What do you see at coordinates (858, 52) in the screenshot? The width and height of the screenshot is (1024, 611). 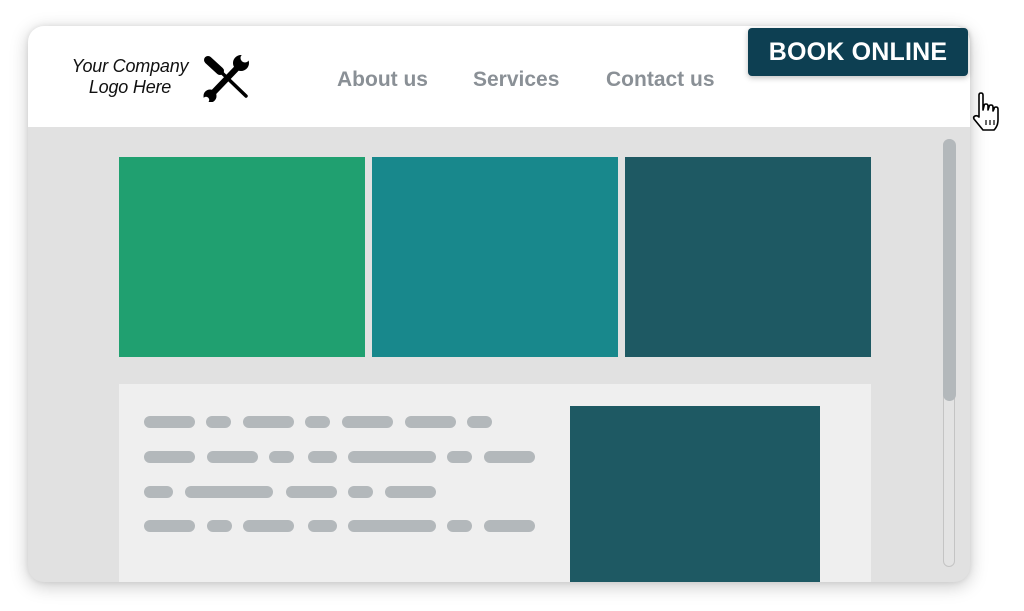 I see `book-online-button: BOOK ONLINE` at bounding box center [858, 52].